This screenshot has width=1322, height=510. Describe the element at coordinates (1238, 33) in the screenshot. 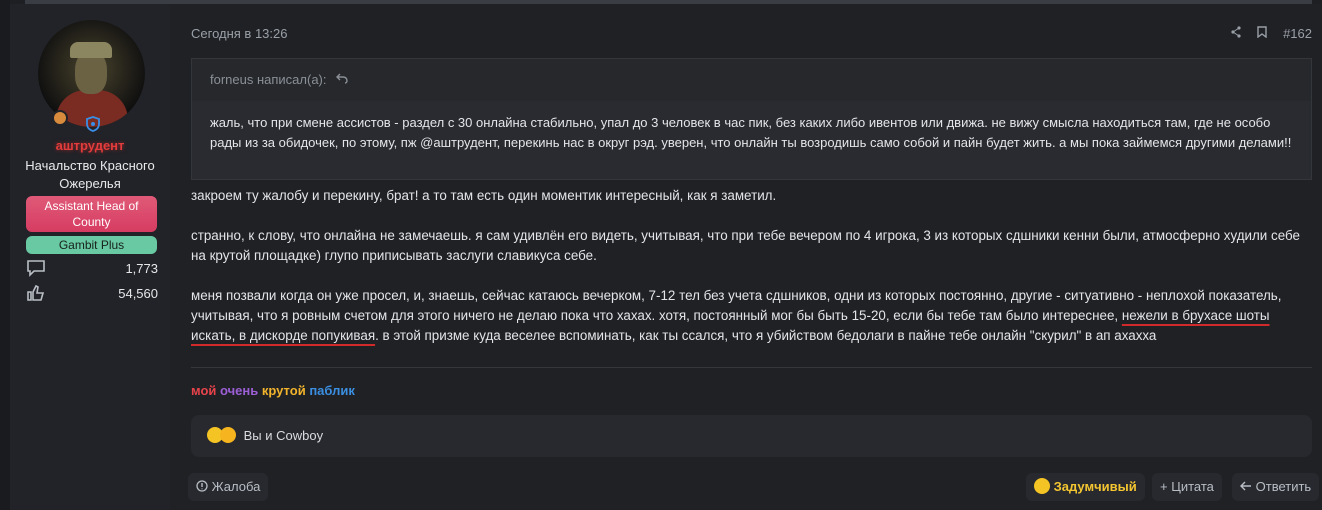

I see `share-icon` at that location.